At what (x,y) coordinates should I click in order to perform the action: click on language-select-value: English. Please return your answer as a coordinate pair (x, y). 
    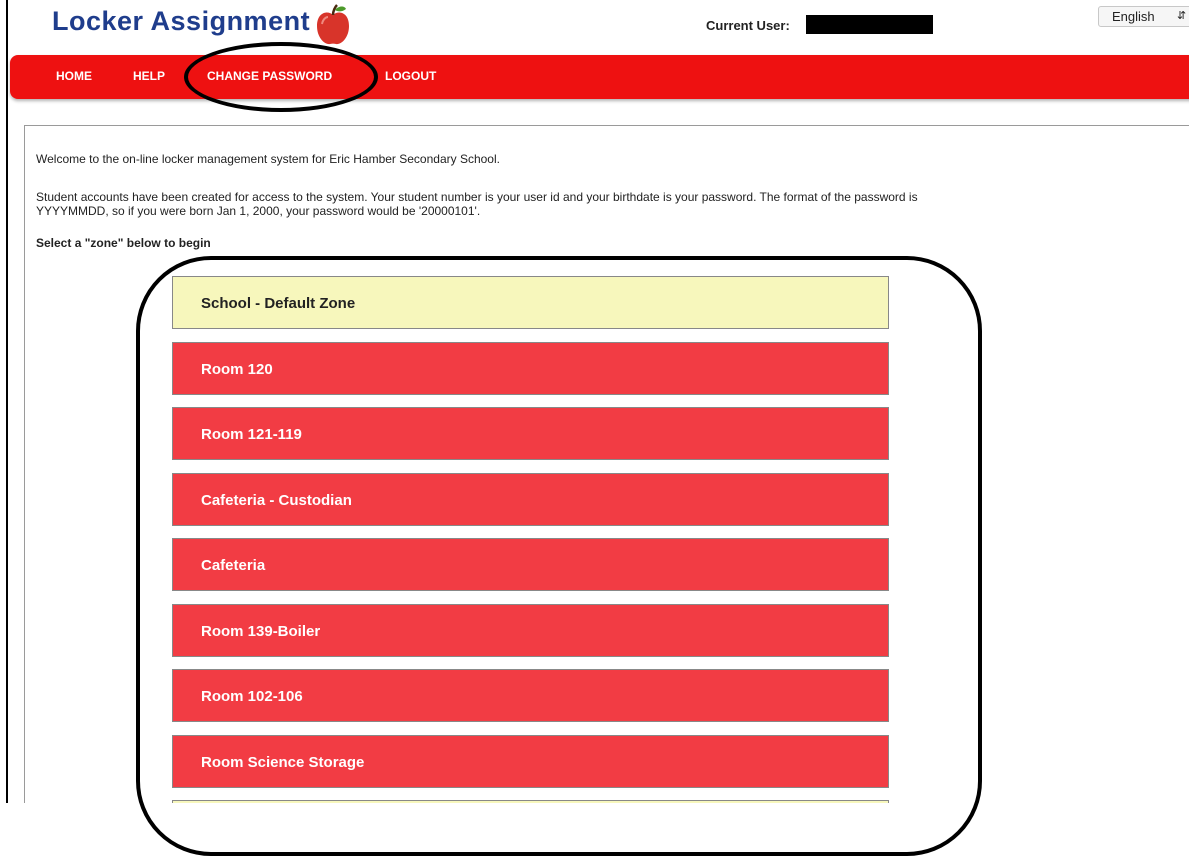
    Looking at the image, I should click on (1133, 16).